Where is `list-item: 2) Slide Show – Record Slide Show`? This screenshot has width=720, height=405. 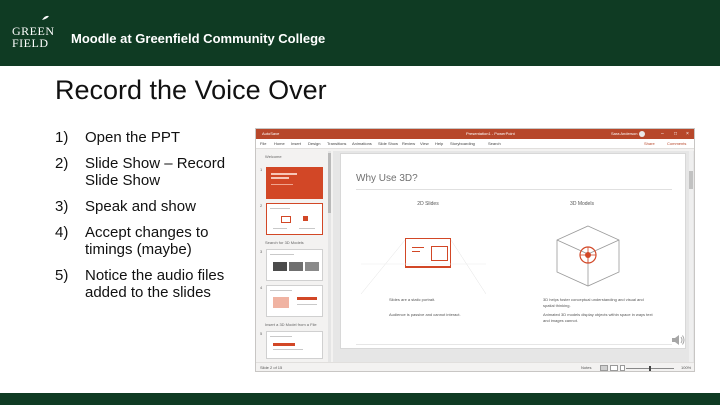
list-item: 2) Slide Show – Record Slide Show is located at coordinates (147, 172).